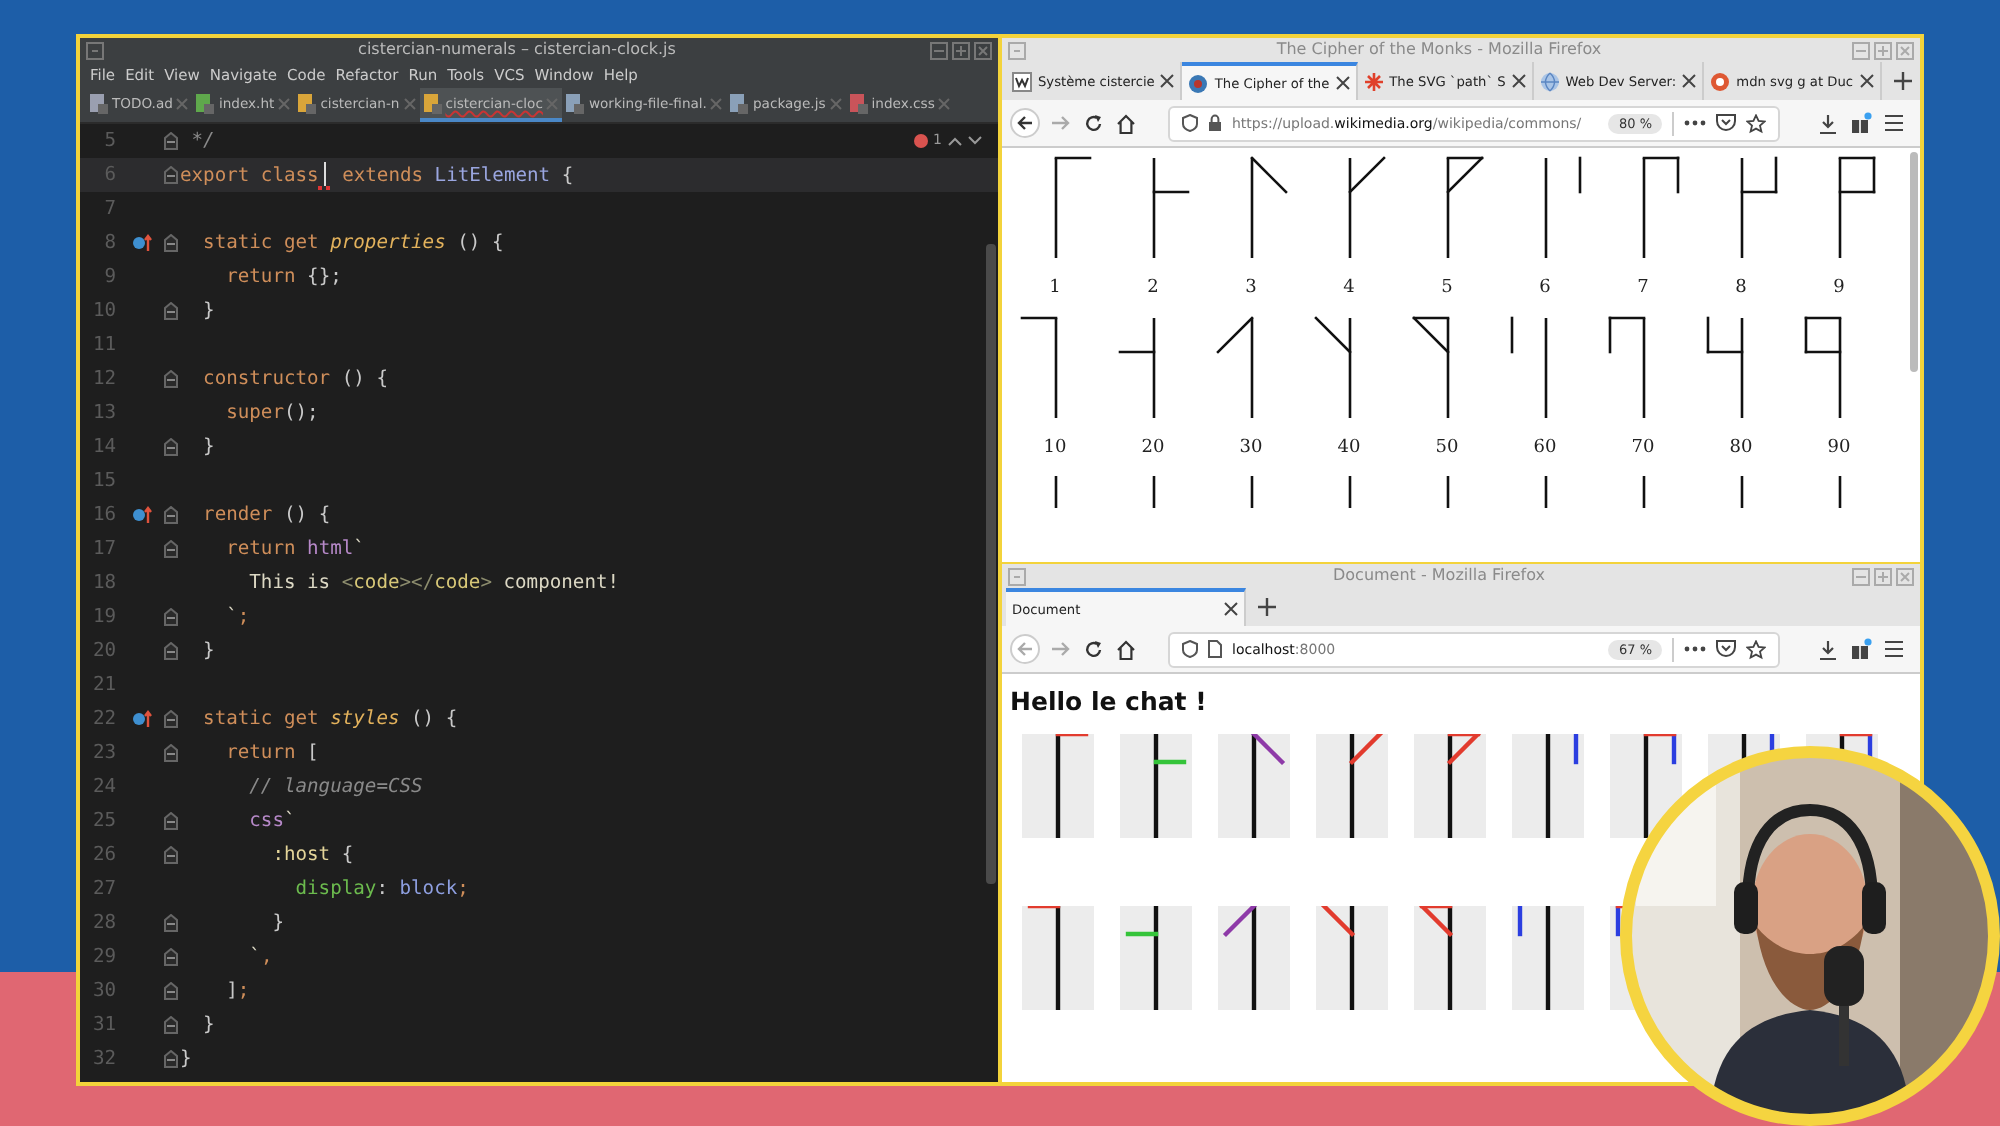 Image resolution: width=2000 pixels, height=1126 pixels. I want to click on numeral-label: 5, so click(1447, 288).